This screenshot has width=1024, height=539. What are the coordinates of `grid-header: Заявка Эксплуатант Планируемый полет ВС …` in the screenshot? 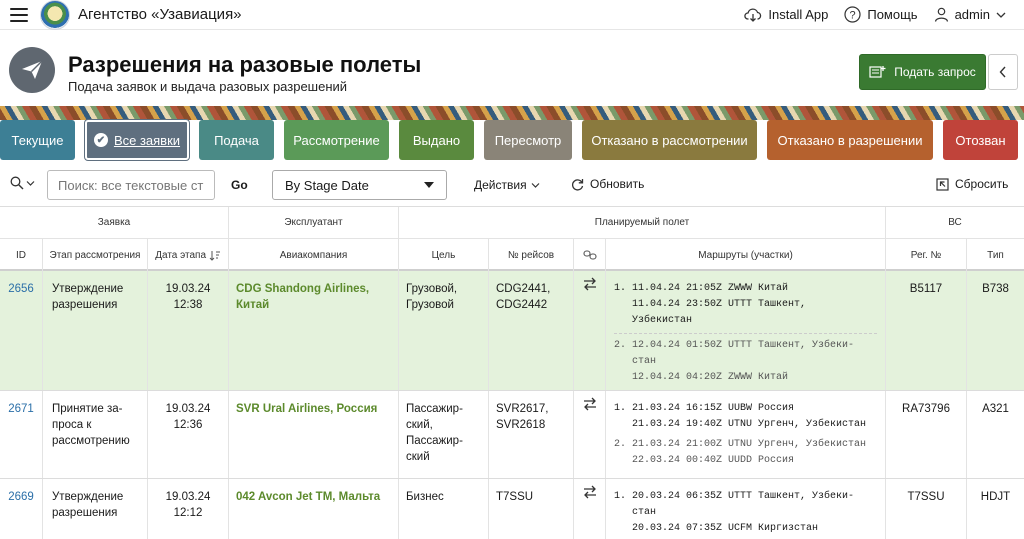 It's located at (512, 239).